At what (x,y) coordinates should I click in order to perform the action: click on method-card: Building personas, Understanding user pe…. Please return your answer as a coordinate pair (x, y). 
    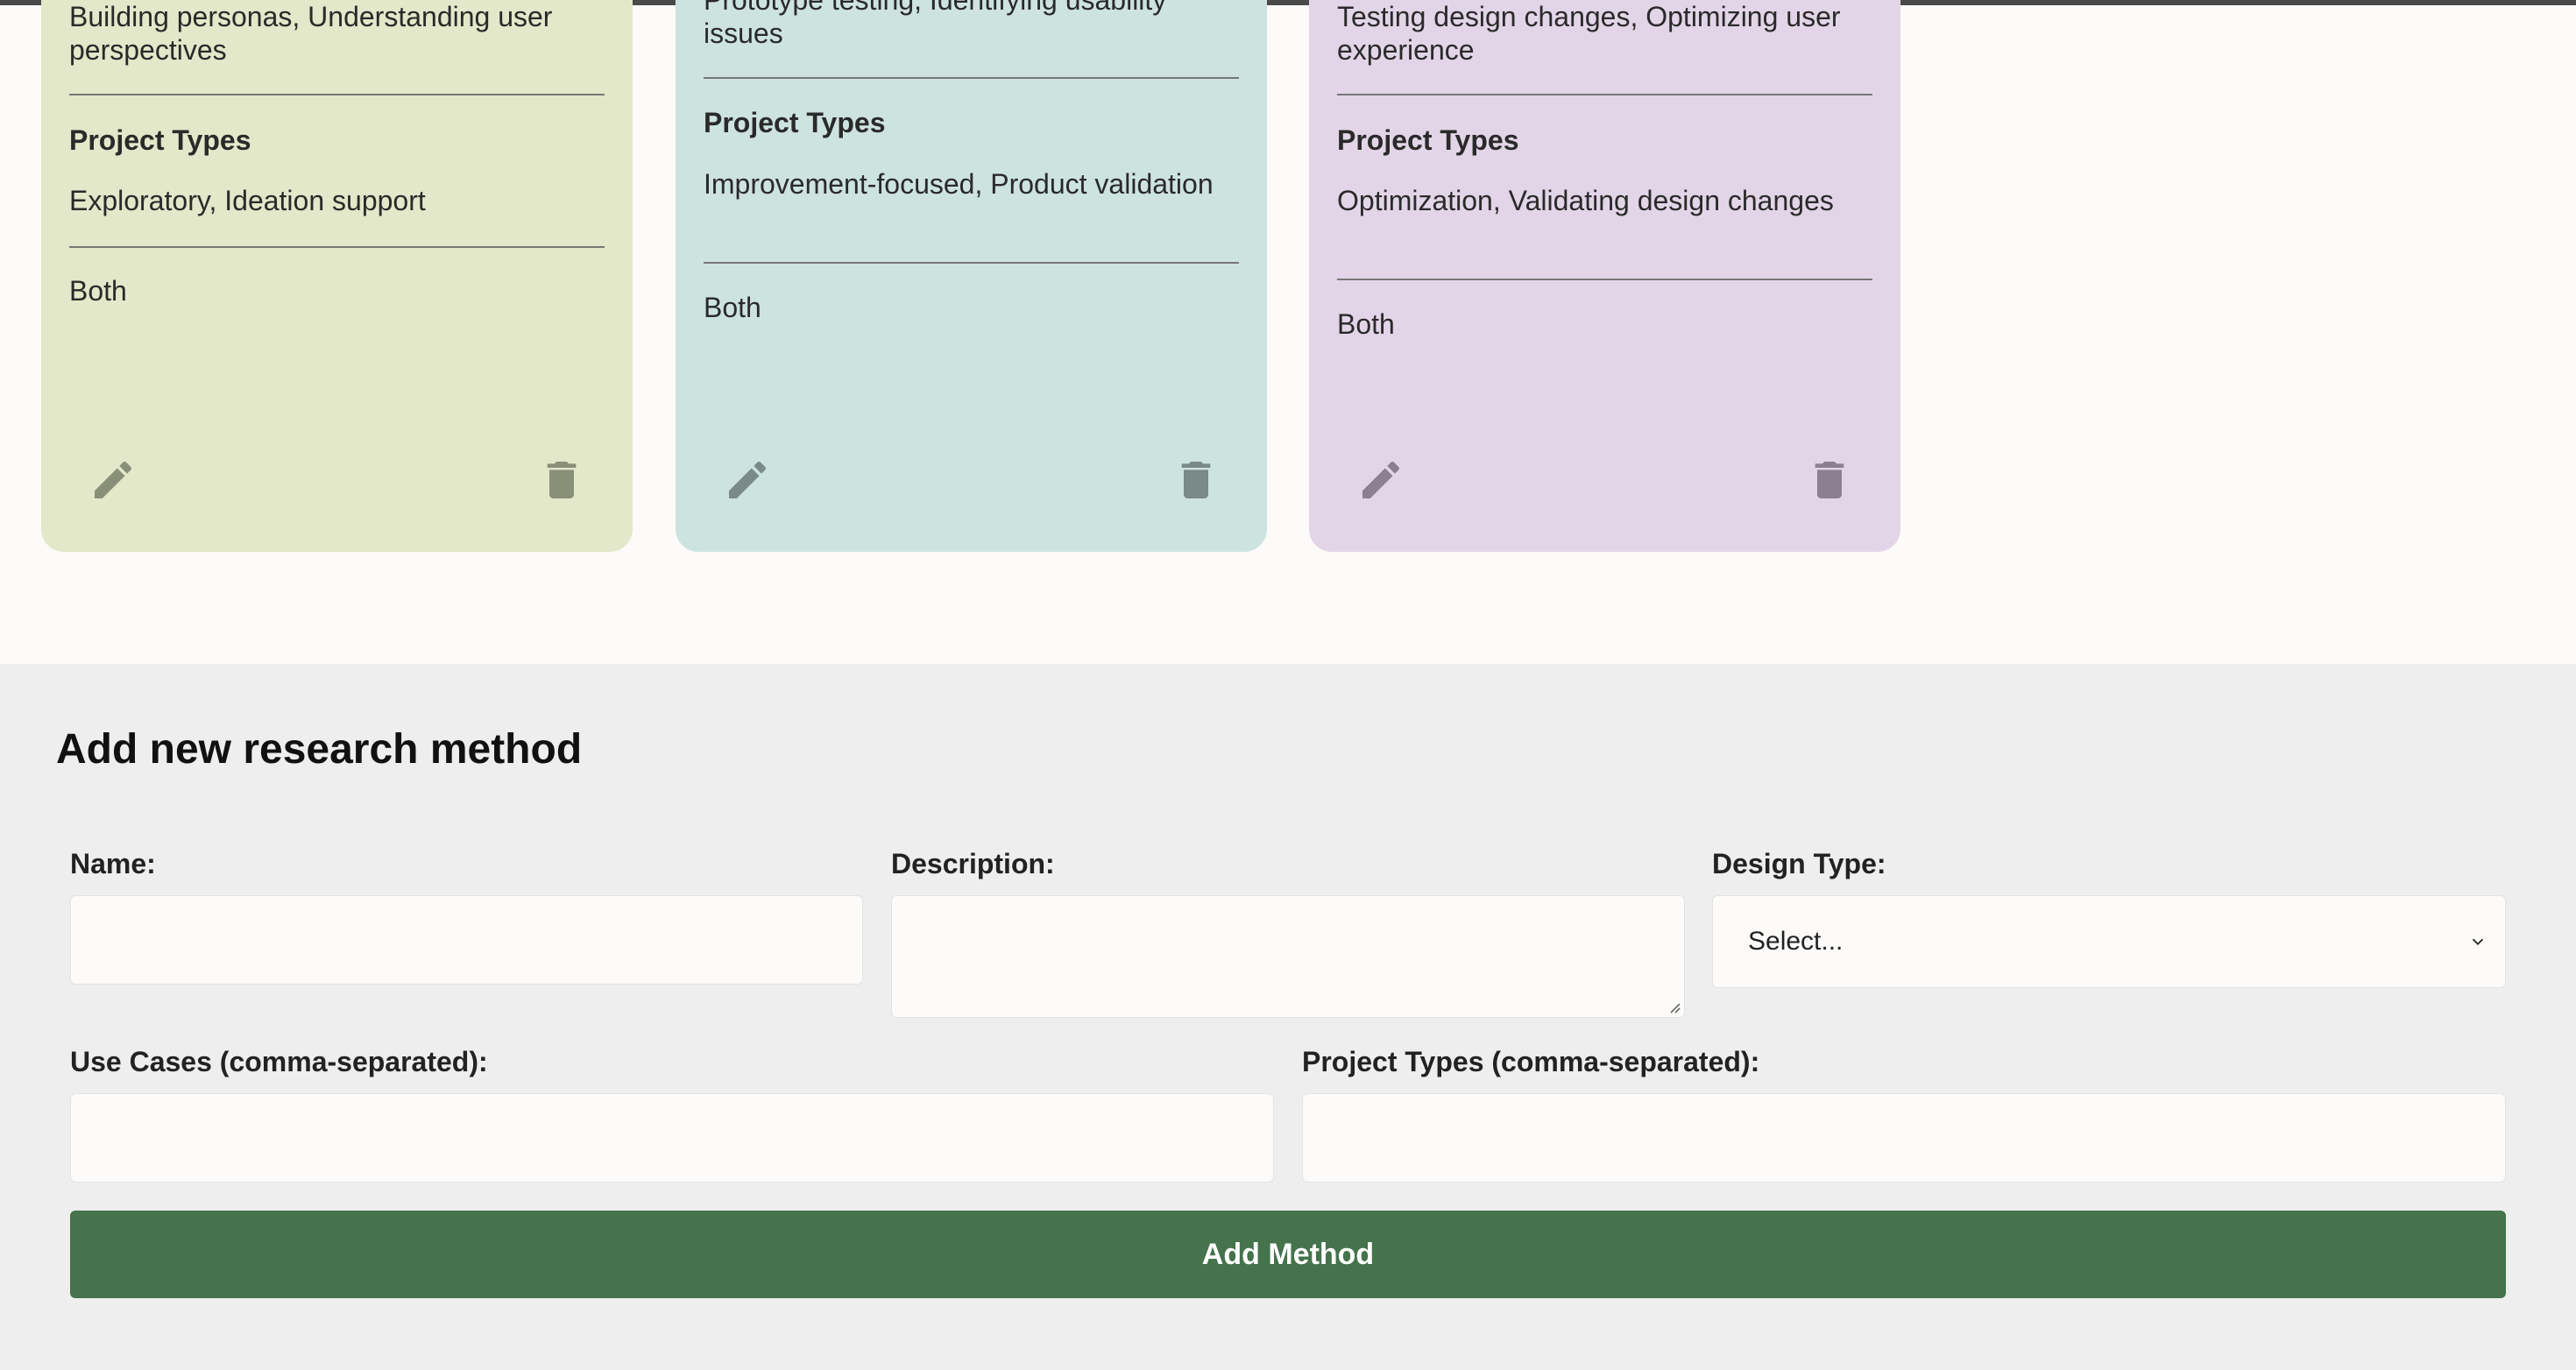
    Looking at the image, I should click on (337, 276).